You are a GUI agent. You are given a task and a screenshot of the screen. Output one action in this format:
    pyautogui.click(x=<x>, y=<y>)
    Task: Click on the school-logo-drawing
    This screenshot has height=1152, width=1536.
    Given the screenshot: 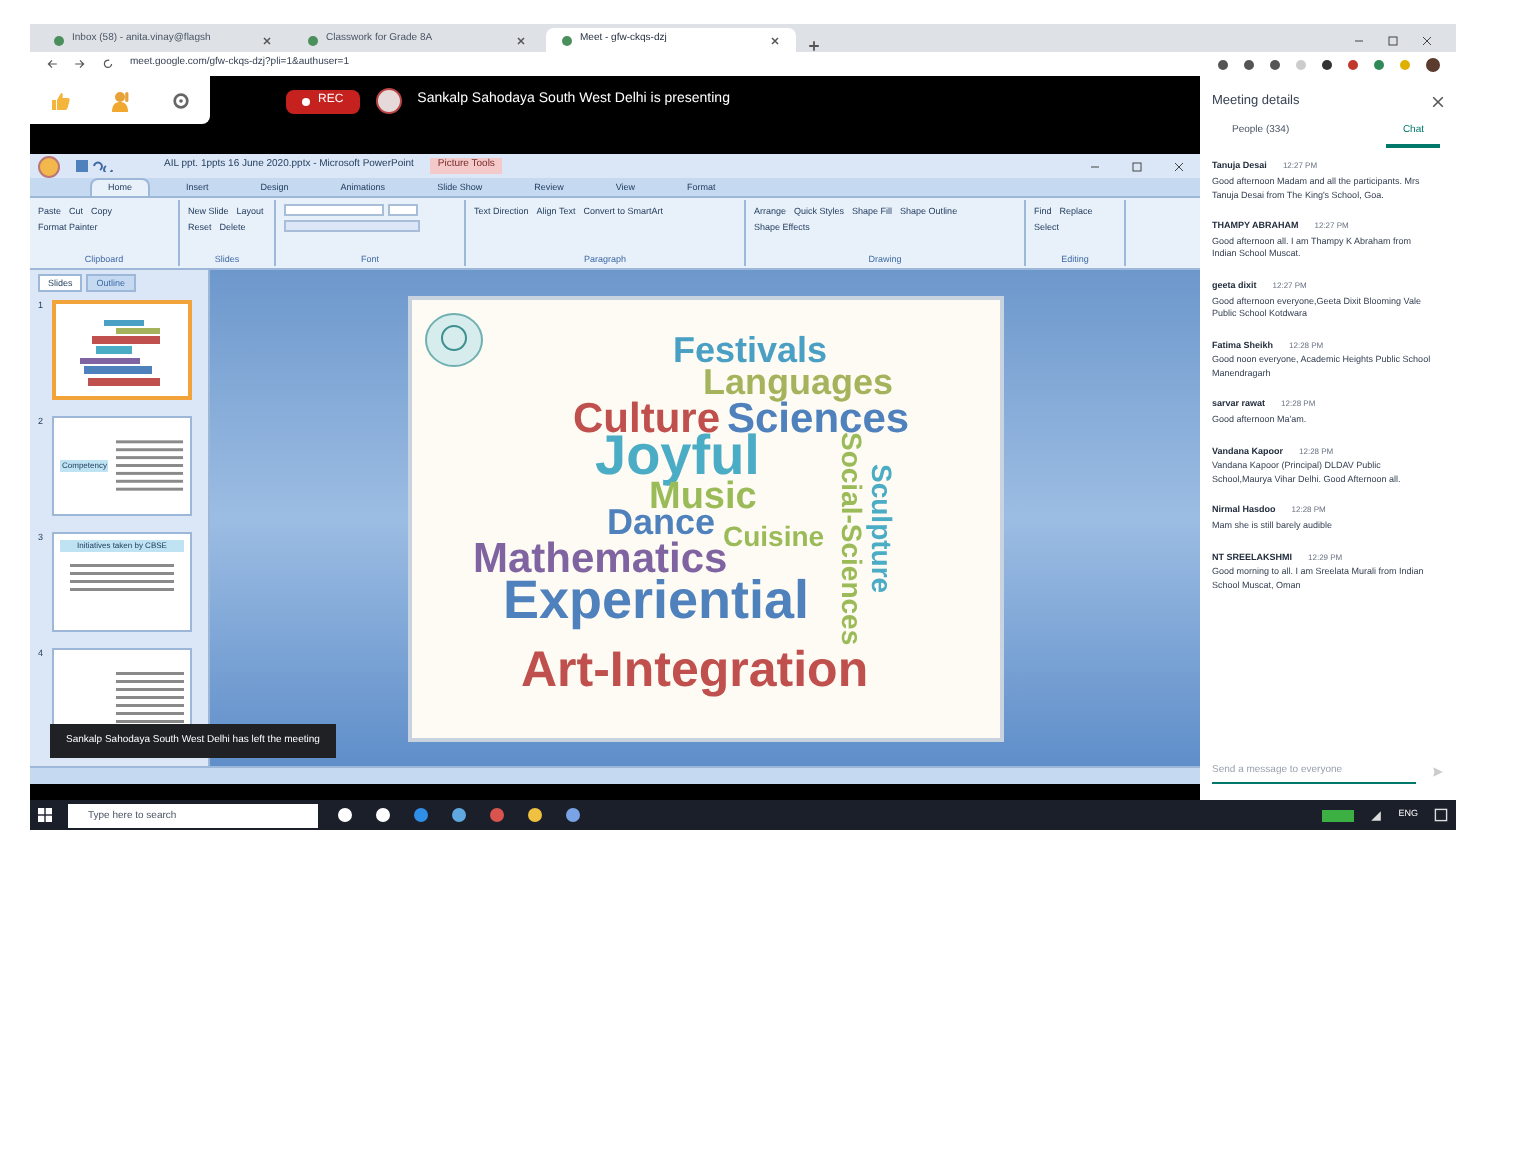 What is the action you would take?
    pyautogui.click(x=453, y=339)
    